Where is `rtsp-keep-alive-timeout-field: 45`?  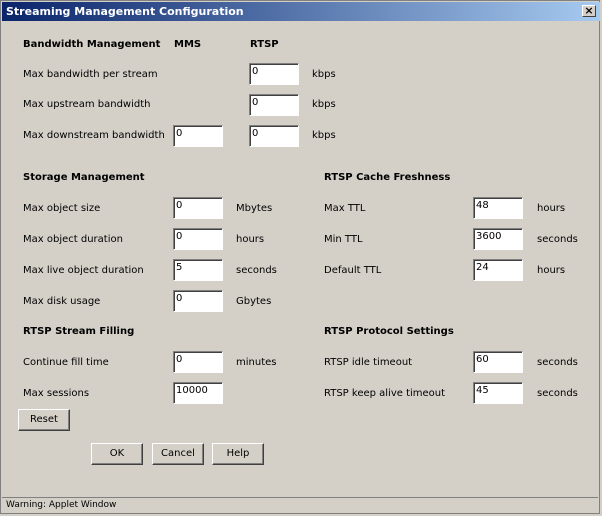
rtsp-keep-alive-timeout-field: 45 is located at coordinates (498, 393).